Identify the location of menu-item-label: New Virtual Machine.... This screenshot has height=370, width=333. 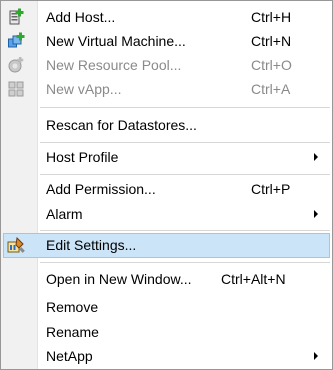
(116, 41).